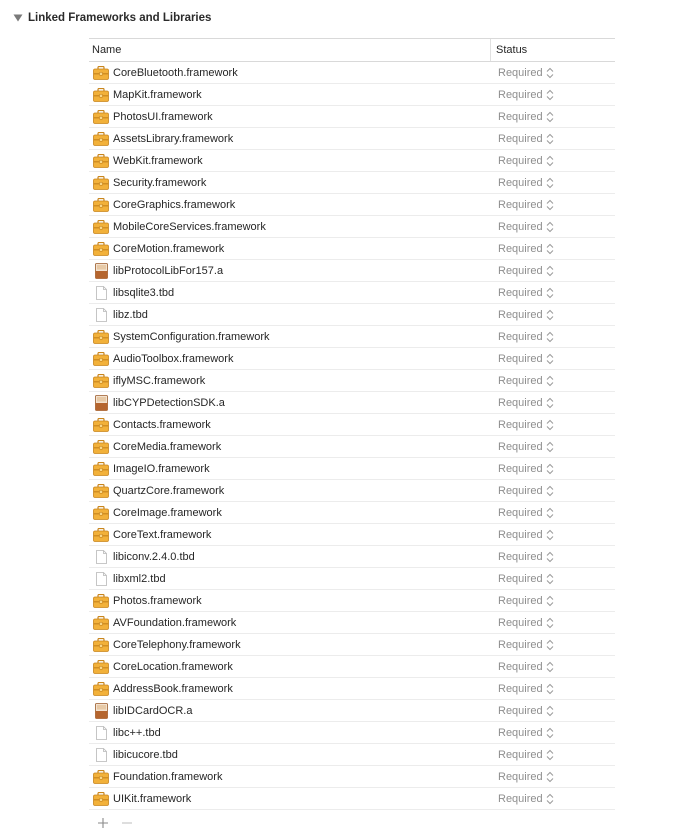 This screenshot has height=835, width=690. Describe the element at coordinates (352, 447) in the screenshot. I see `table-row: CoreMedia.framework Required` at that location.